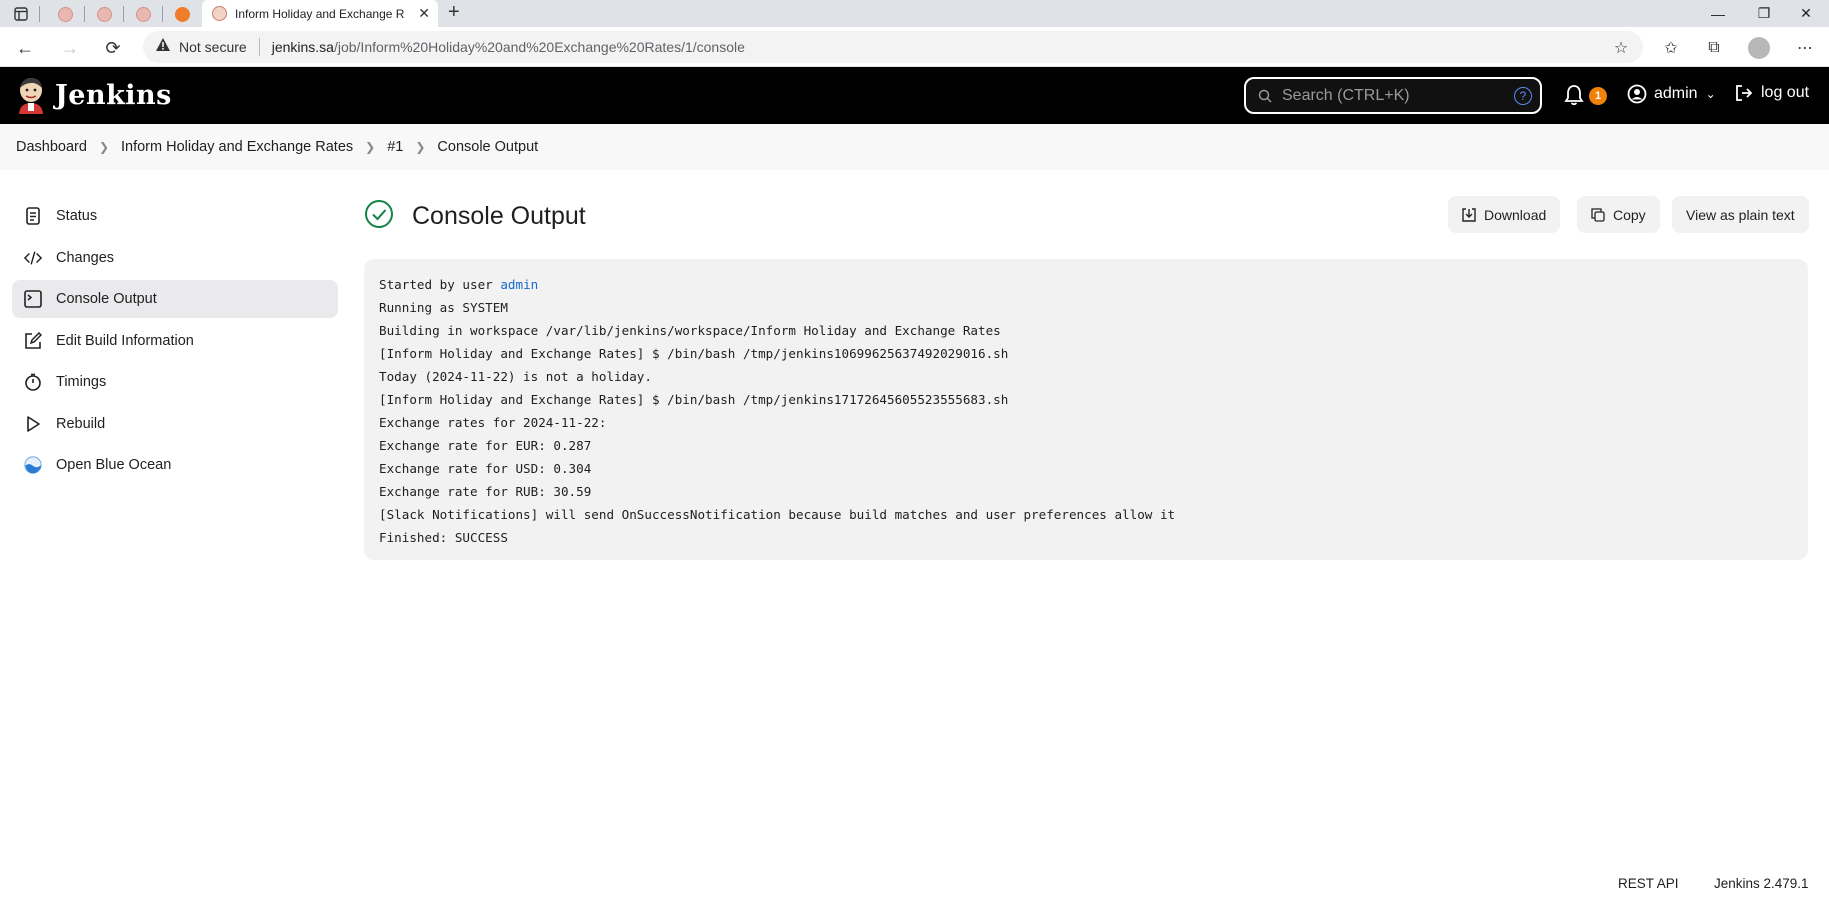 This screenshot has height=911, width=1829. What do you see at coordinates (459, 284) in the screenshot?
I see `console-line: Started by user admin` at bounding box center [459, 284].